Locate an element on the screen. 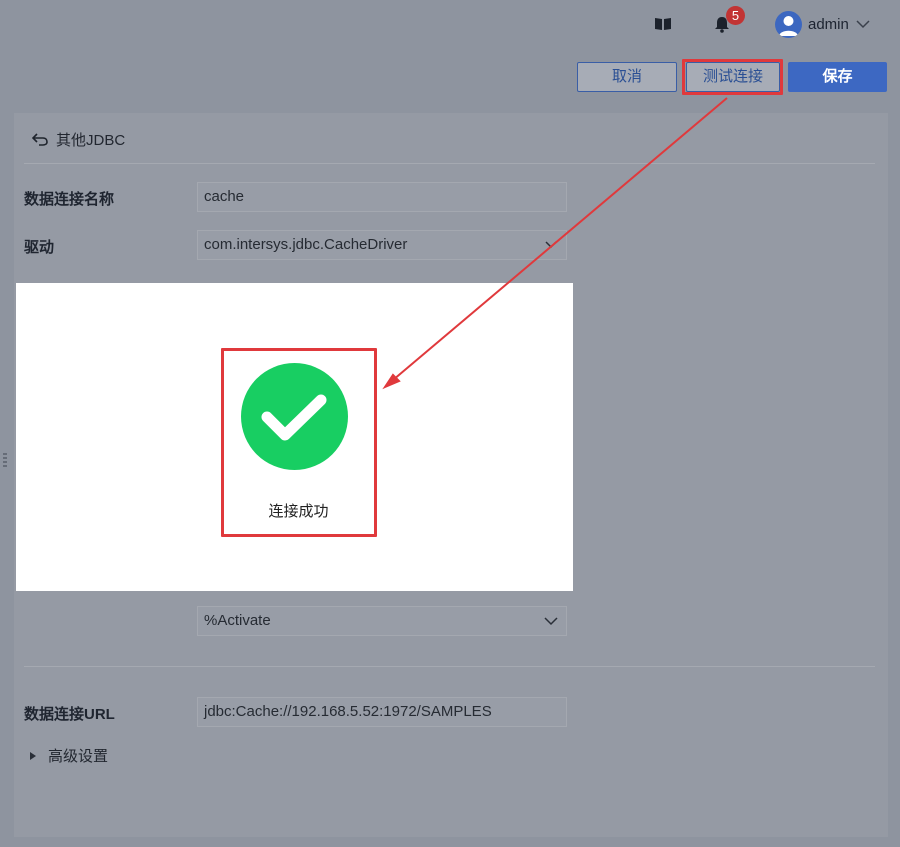 The image size is (900, 847). user-icon is located at coordinates (788, 26).